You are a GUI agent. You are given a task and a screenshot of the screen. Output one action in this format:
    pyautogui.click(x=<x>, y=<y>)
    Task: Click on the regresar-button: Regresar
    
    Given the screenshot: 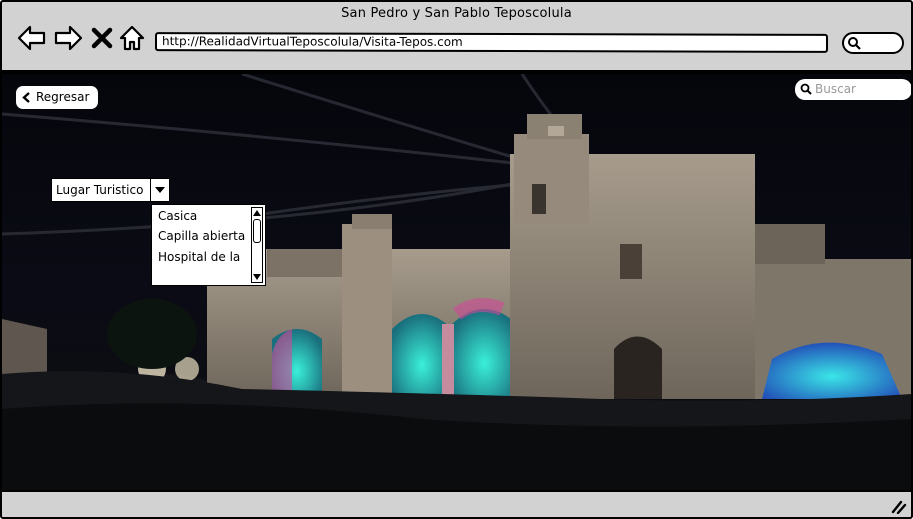 What is the action you would take?
    pyautogui.click(x=57, y=97)
    